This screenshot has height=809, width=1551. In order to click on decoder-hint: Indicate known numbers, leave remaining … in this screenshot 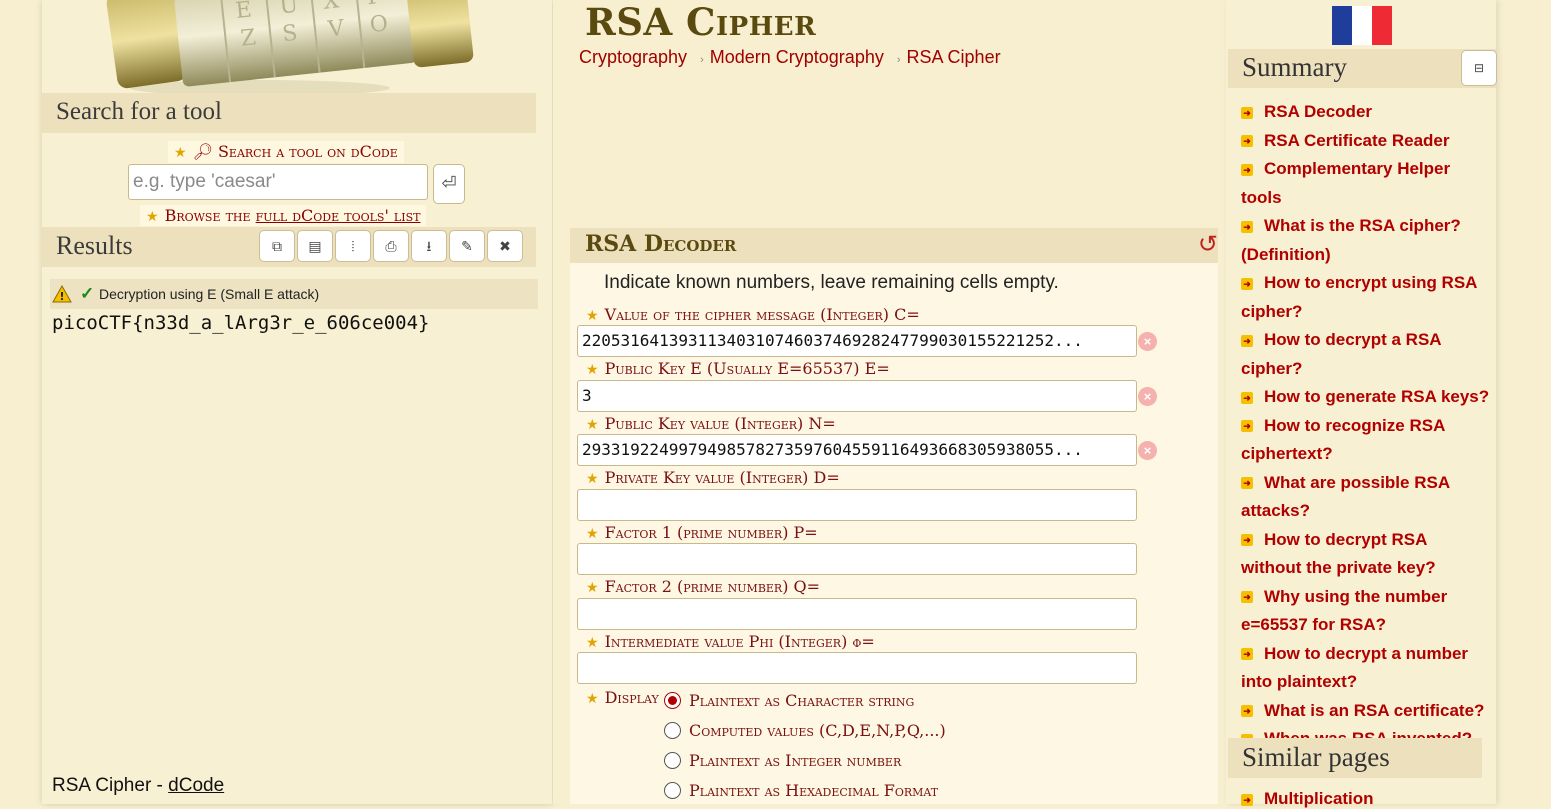, I will do `click(831, 282)`.